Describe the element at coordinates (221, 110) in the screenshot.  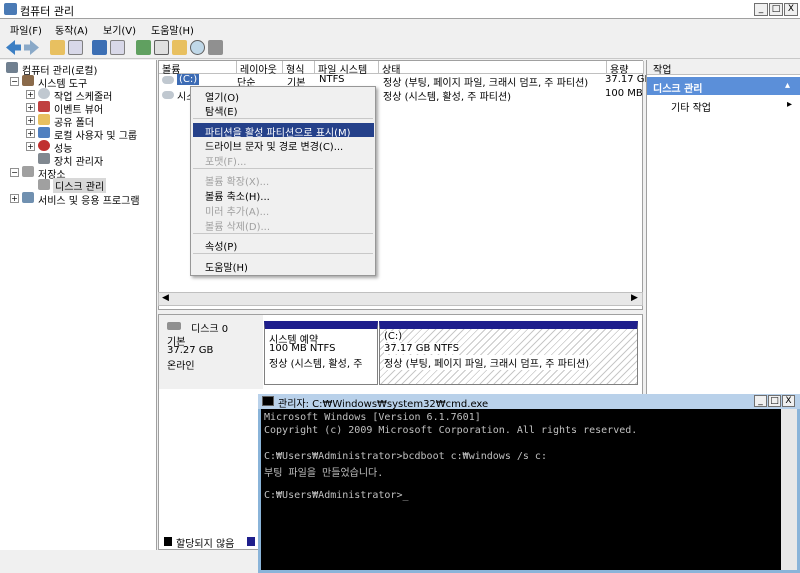
I see `menu-item-explore: 탐색(E)` at that location.